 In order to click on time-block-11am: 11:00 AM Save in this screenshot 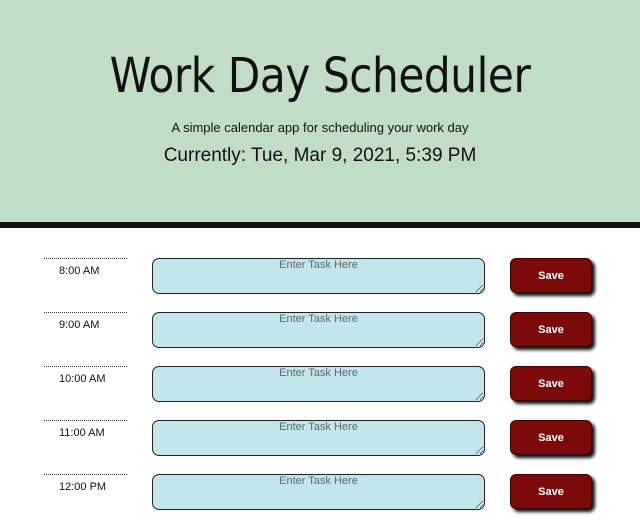, I will do `click(320, 447)`.